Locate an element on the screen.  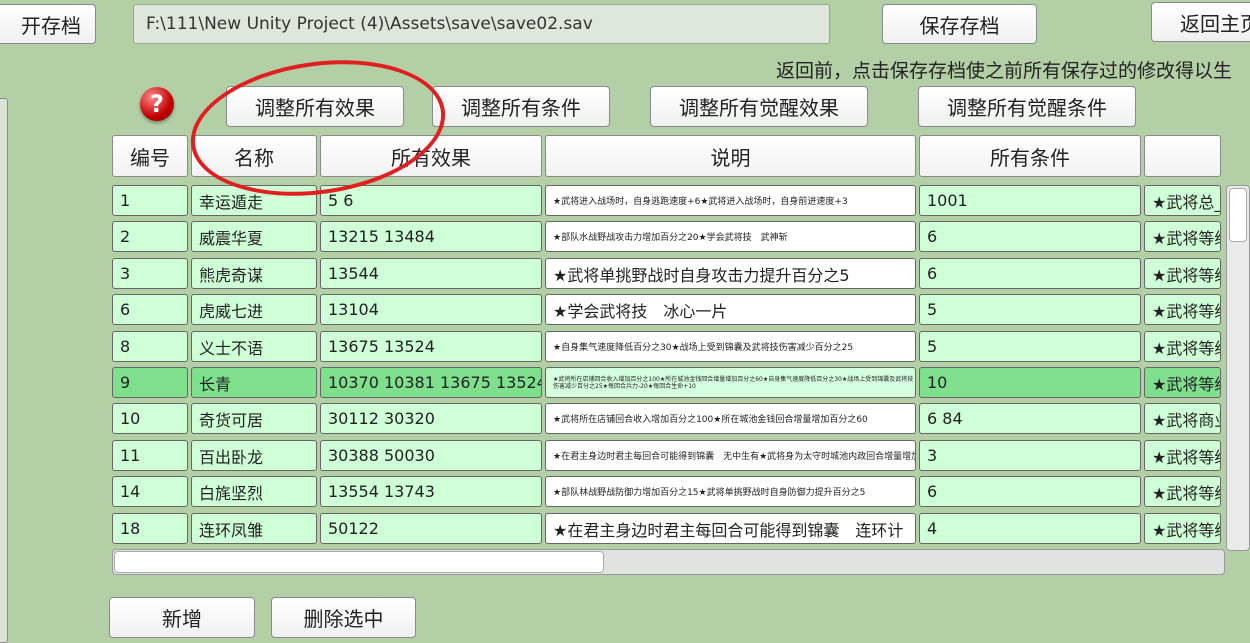
back-home-label: 返回主页 is located at coordinates (1215, 23).